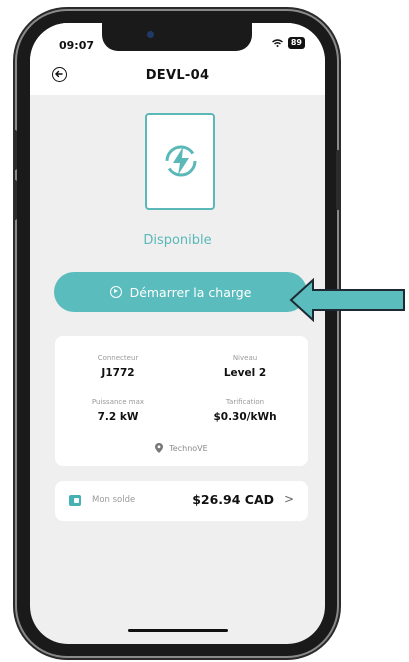 This screenshot has height=662, width=409. I want to click on pricing-value: $0.30/kWh, so click(245, 417).